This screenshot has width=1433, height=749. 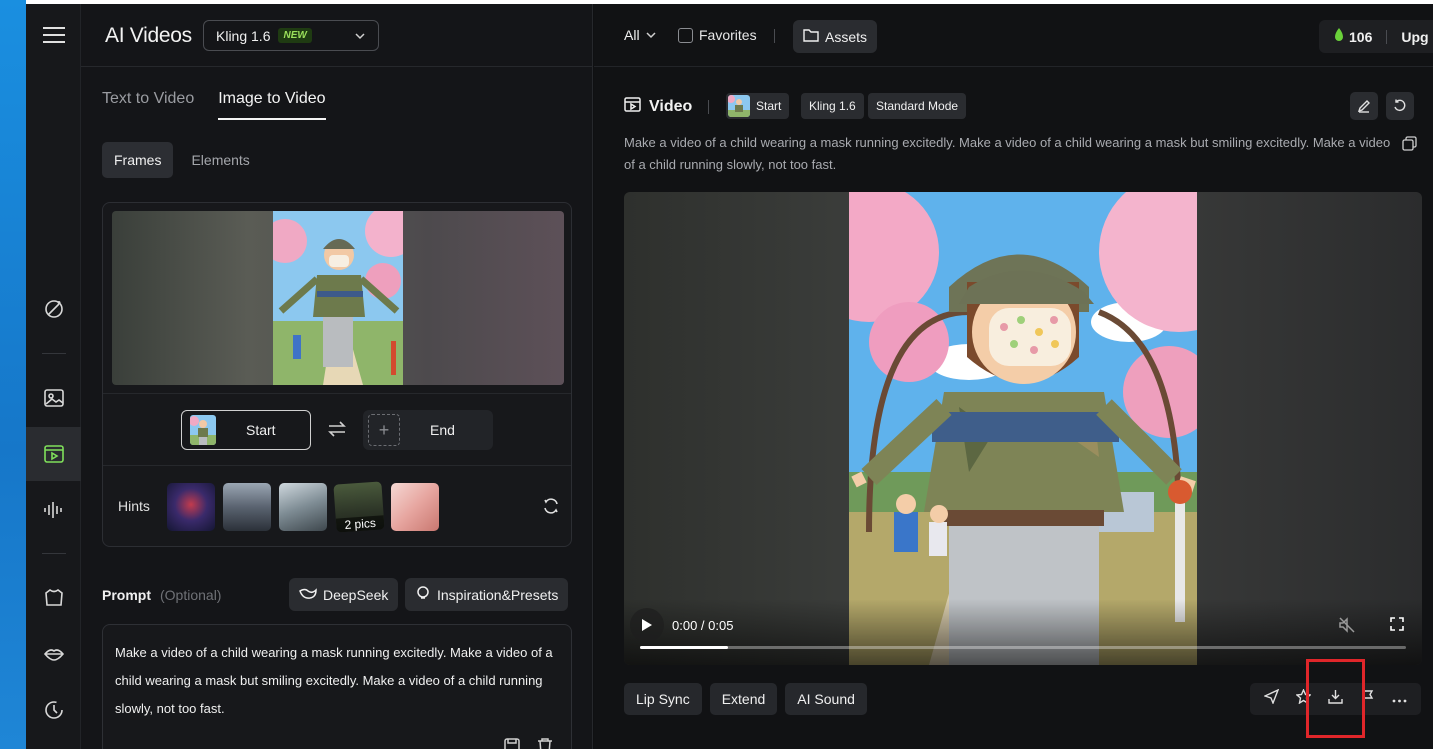 What do you see at coordinates (1013, 35) in the screenshot?
I see `results-topbar: All Favorites Assets 106 Upg` at bounding box center [1013, 35].